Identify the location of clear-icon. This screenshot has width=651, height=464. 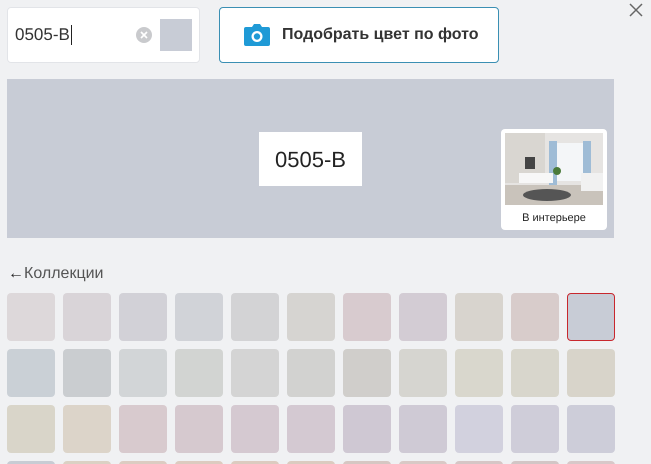
(144, 35).